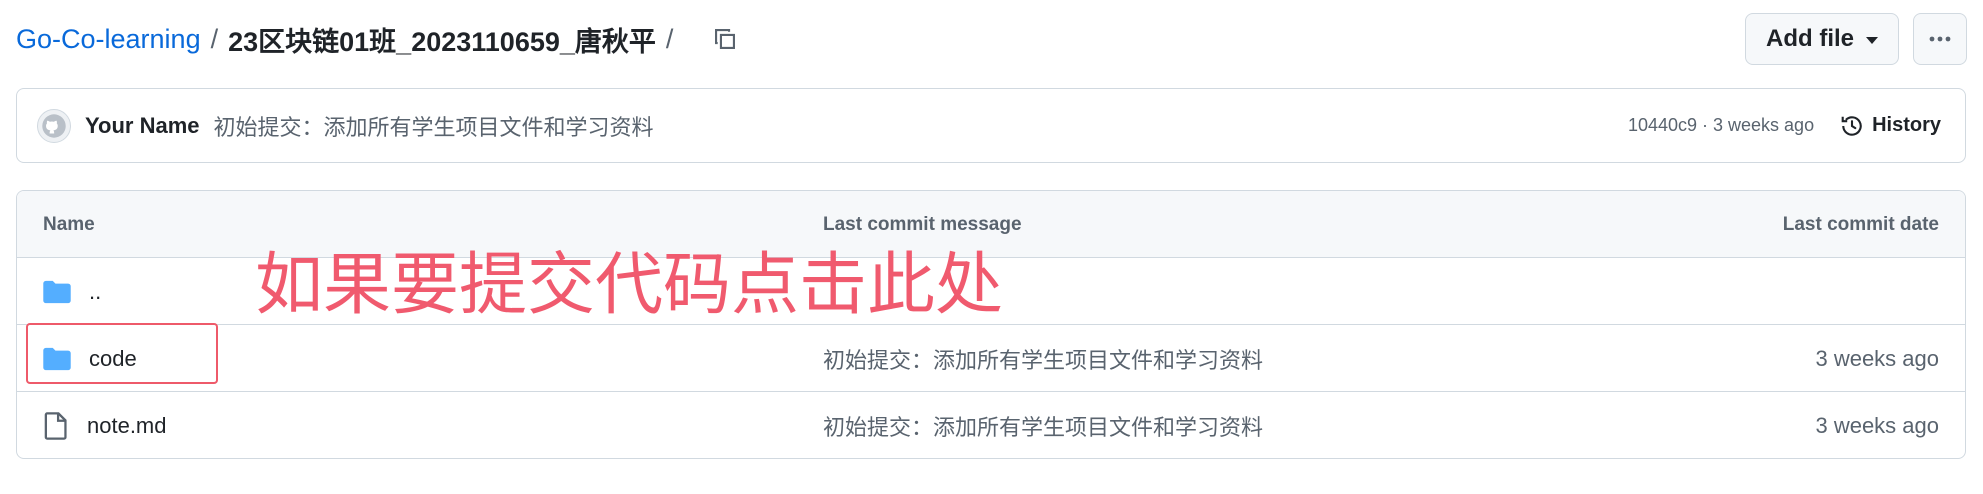 The image size is (1983, 494). Describe the element at coordinates (1851, 125) in the screenshot. I see `history-icon` at that location.